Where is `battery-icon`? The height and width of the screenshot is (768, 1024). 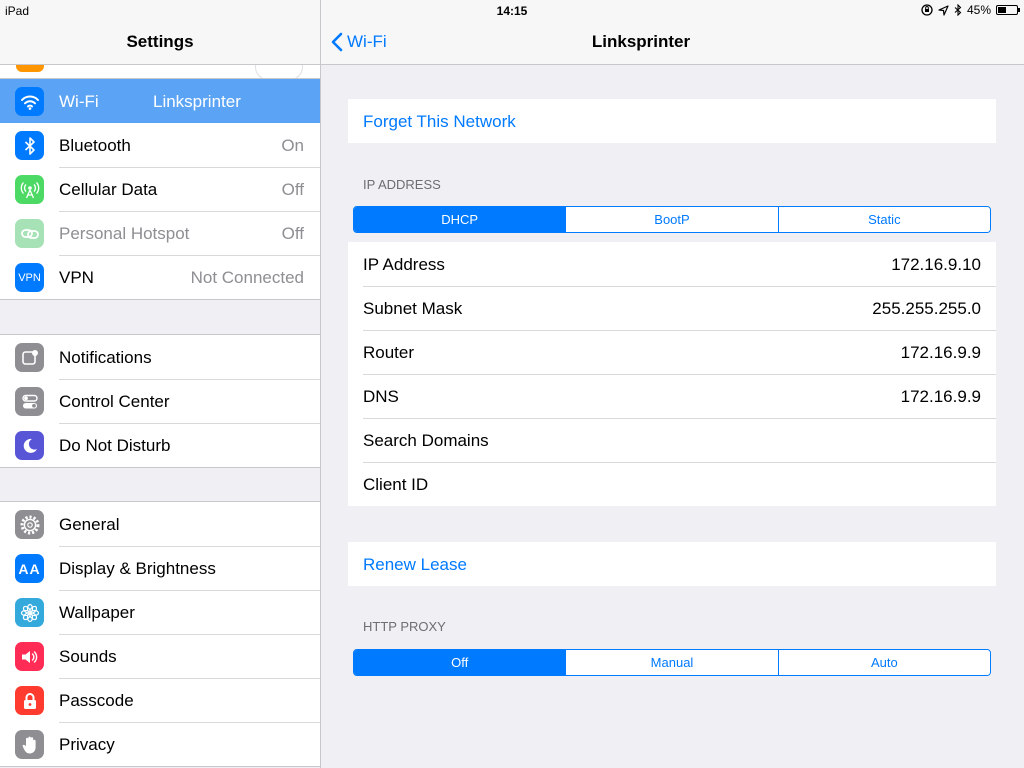 battery-icon is located at coordinates (1008, 10).